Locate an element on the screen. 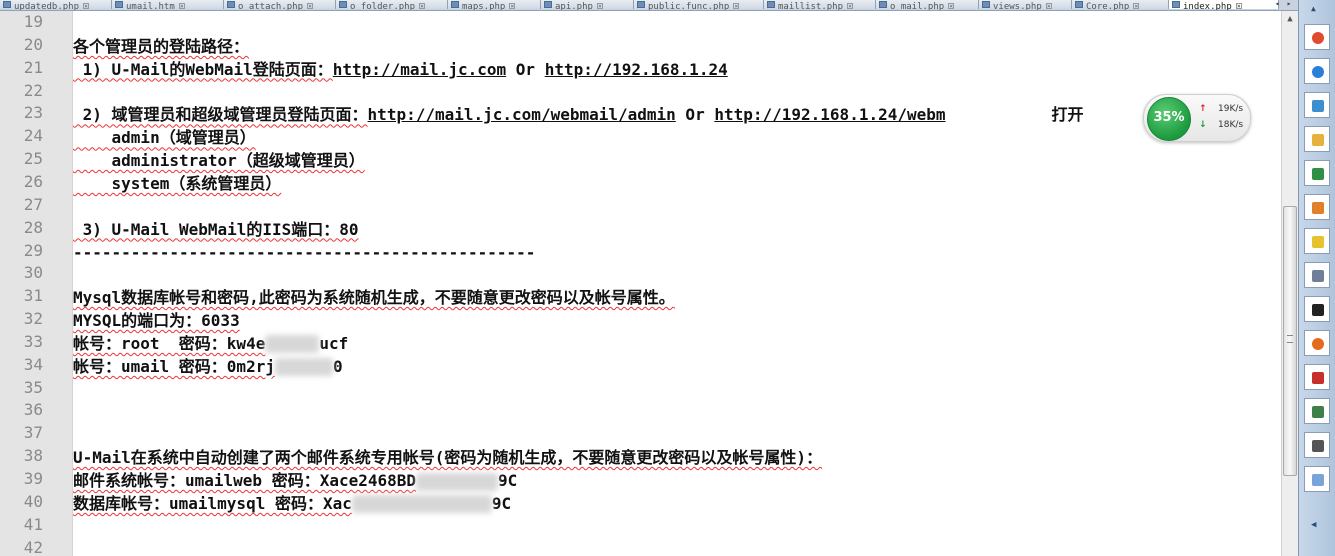 Image resolution: width=1335 pixels, height=556 pixels. box-icon is located at coordinates (1317, 207).